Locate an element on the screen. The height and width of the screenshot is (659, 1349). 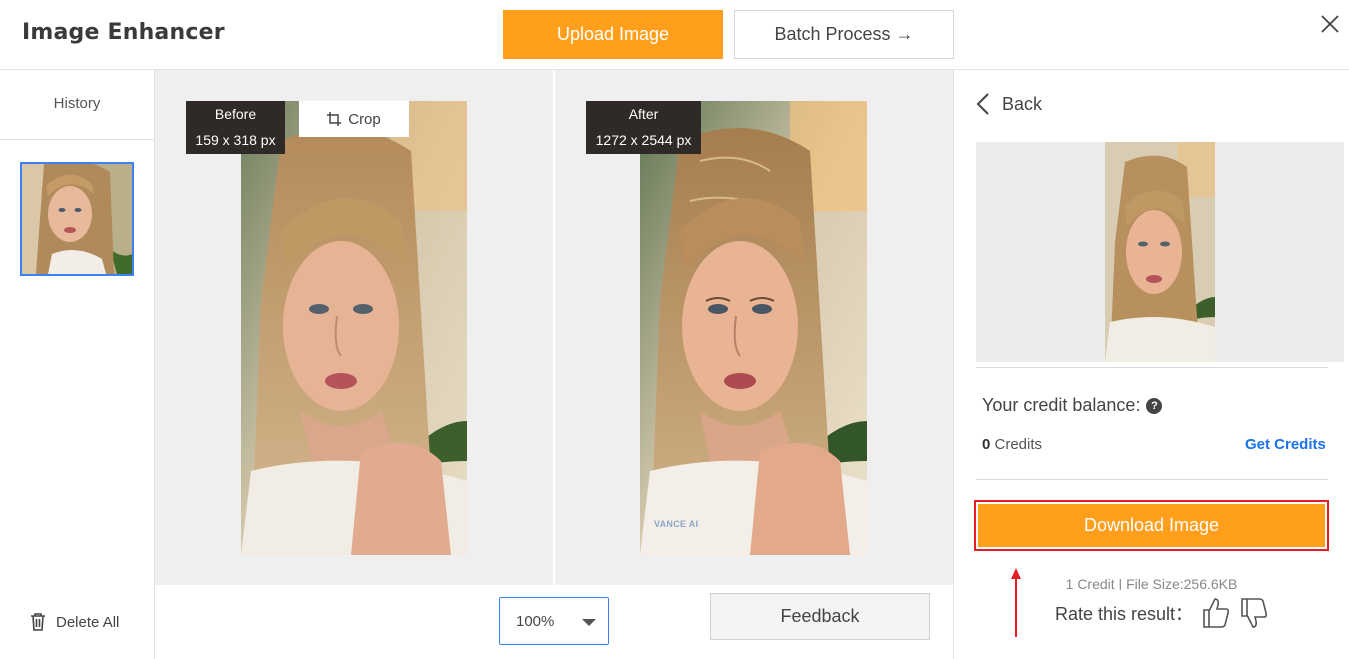
after-portrait-image is located at coordinates (753, 328).